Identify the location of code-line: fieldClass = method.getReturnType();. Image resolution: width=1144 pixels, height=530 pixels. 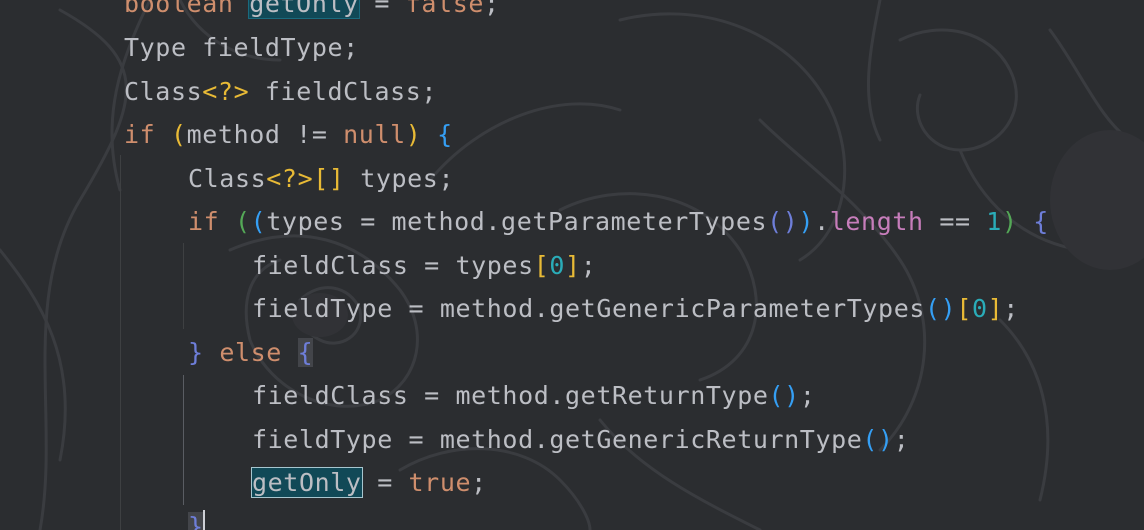
(533, 396).